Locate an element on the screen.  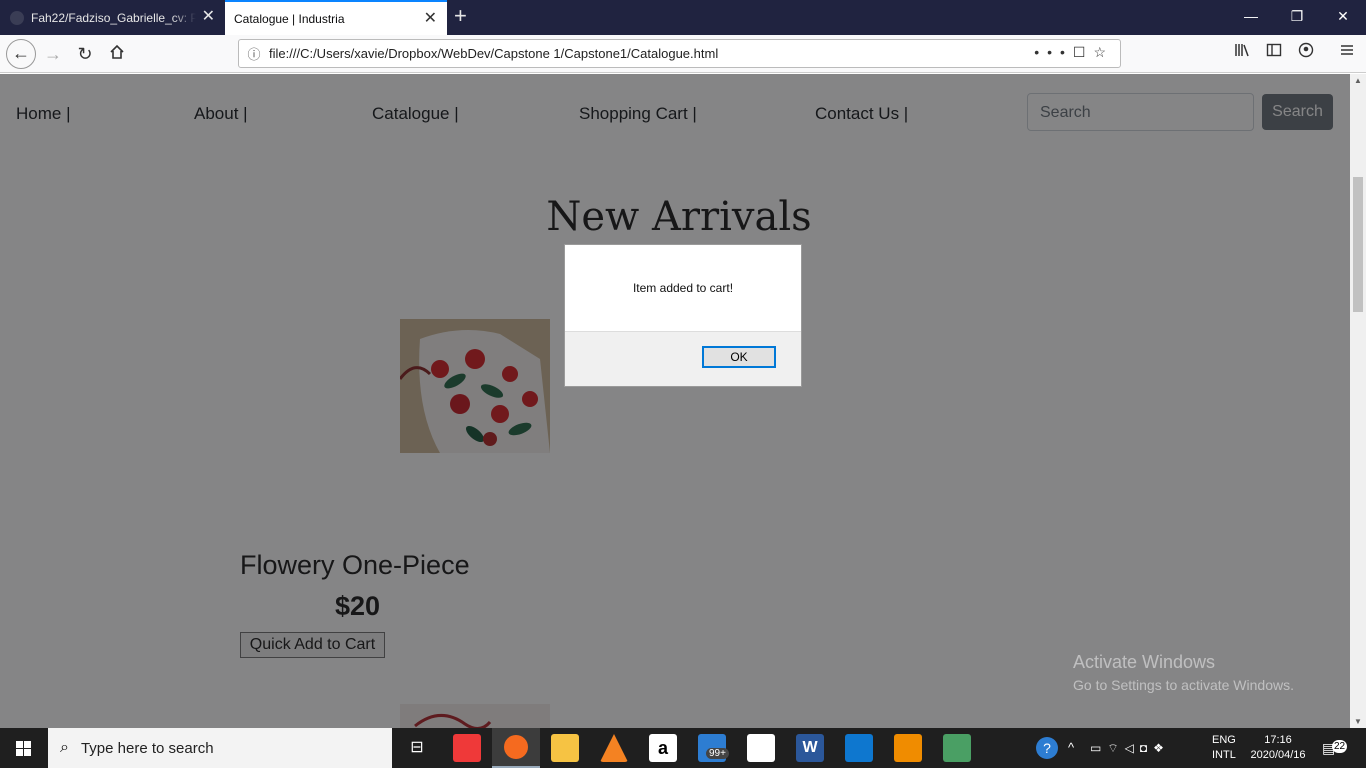
store-icon is located at coordinates (761, 748).